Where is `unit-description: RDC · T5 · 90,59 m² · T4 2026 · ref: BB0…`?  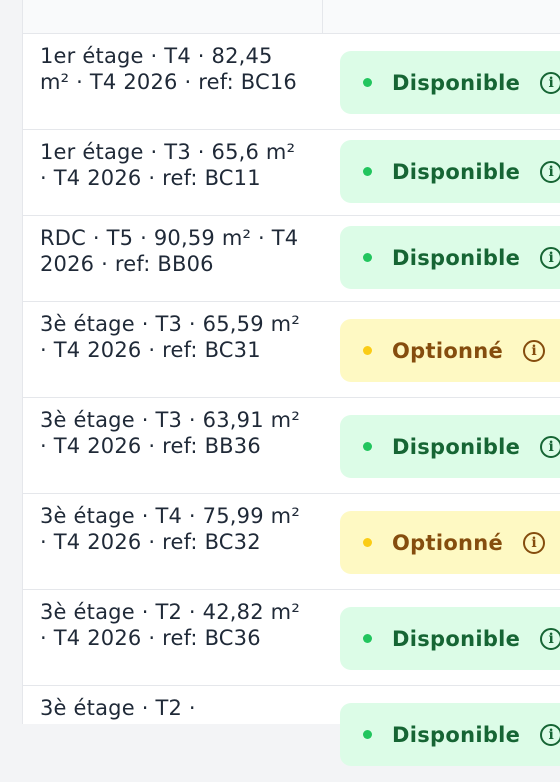 unit-description: RDC · T5 · 90,59 m² · T4 2026 · ref: BB0… is located at coordinates (169, 251).